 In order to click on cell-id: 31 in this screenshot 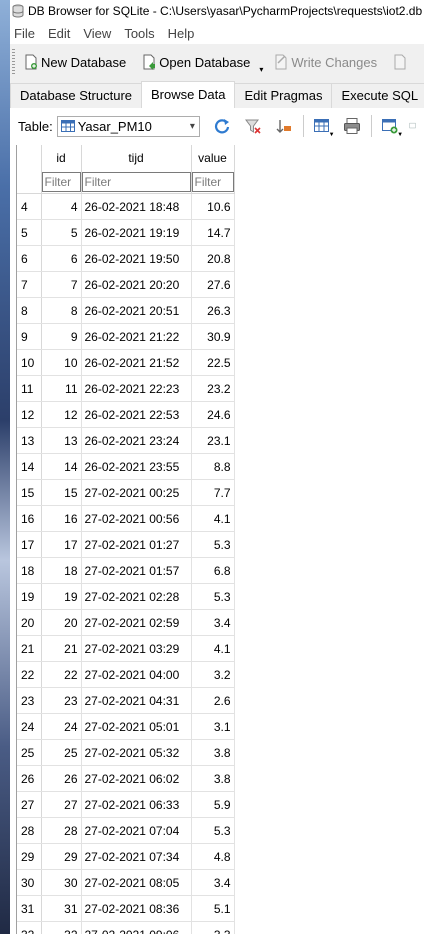, I will do `click(61, 908)`.